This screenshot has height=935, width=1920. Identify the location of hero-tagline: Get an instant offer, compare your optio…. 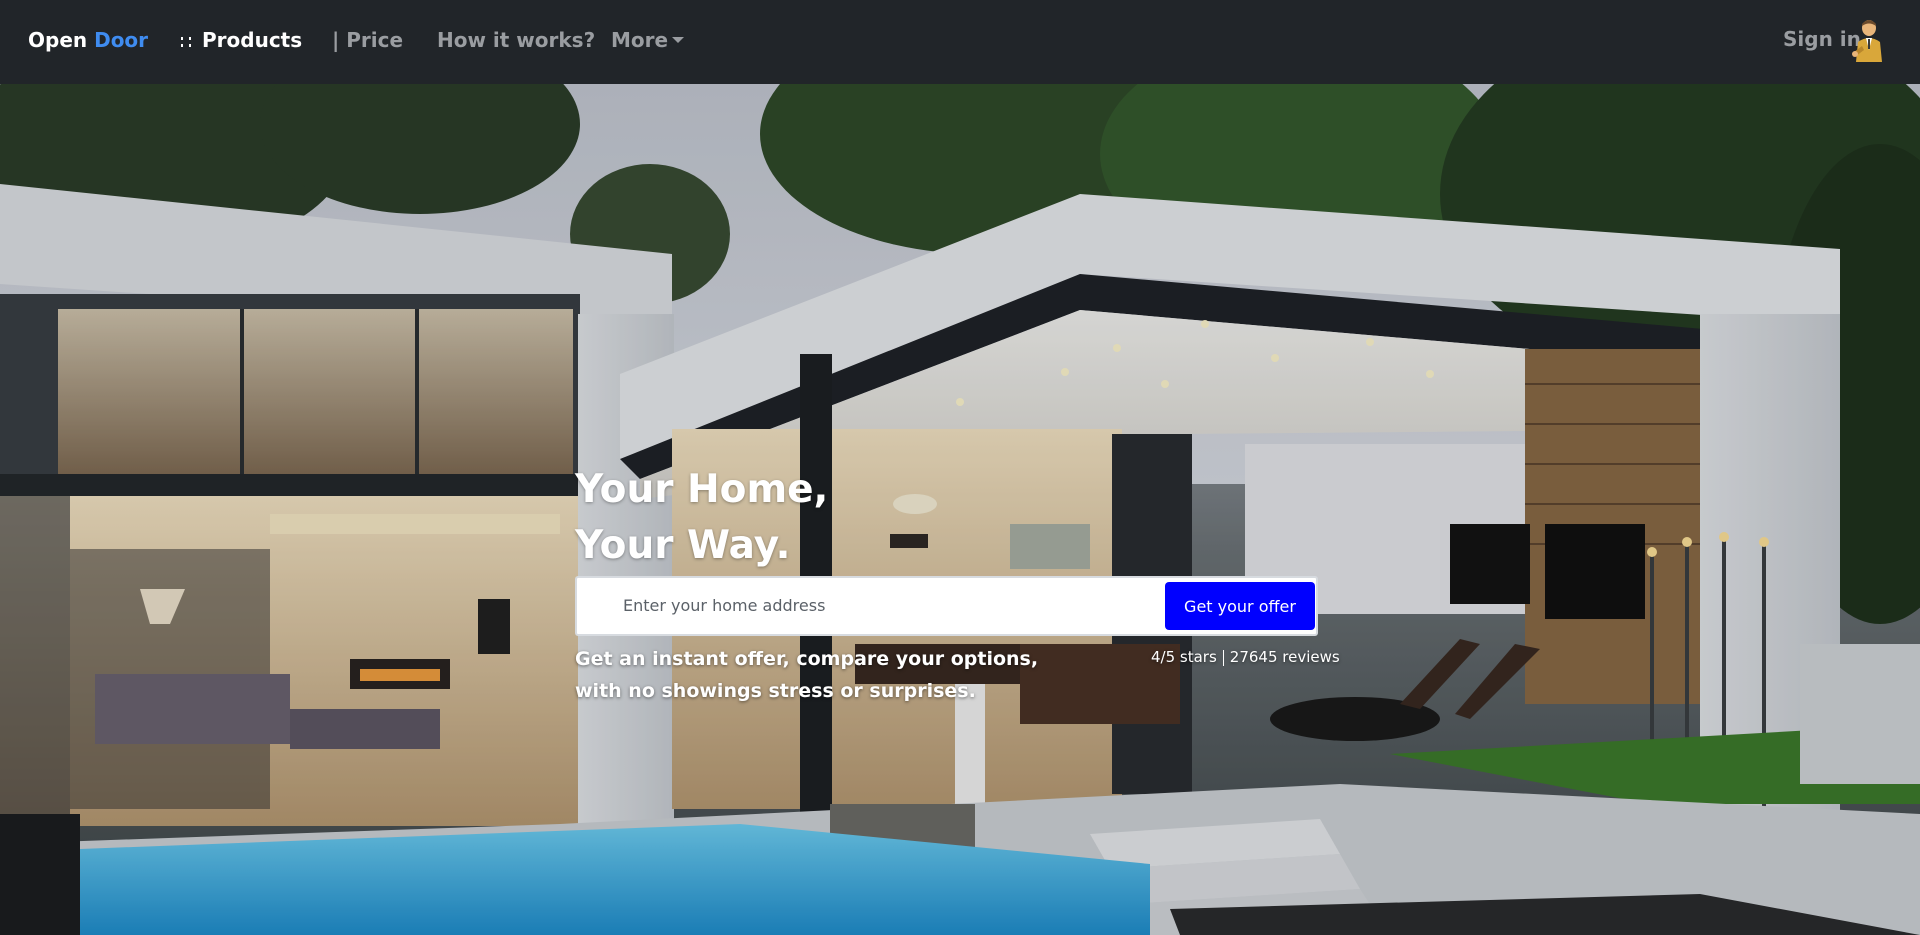
(806, 675).